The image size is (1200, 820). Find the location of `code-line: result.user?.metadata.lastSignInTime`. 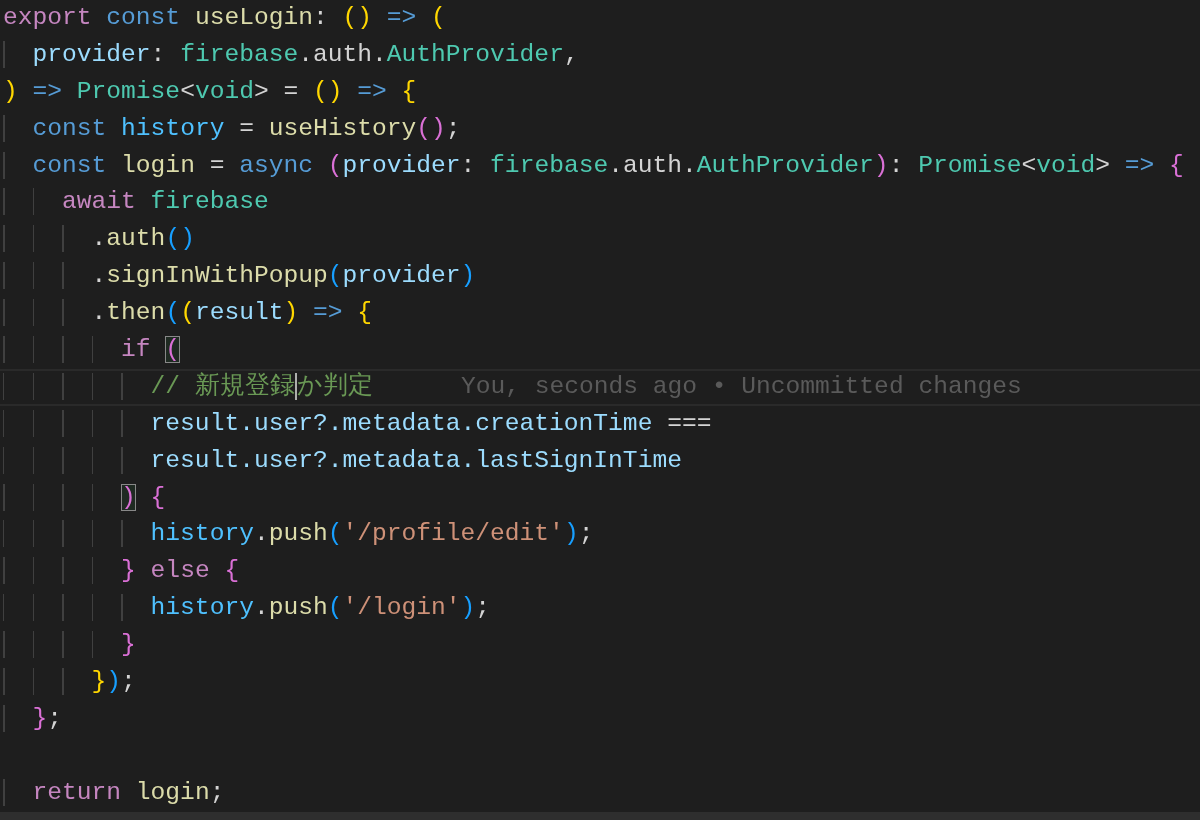

code-line: result.user?.metadata.lastSignInTime is located at coordinates (600, 461).